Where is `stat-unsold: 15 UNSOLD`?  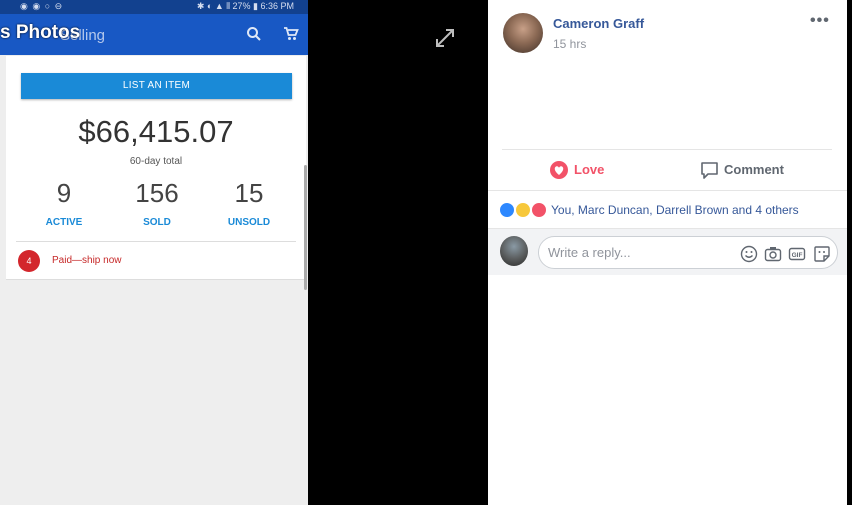
stat-unsold: 15 UNSOLD is located at coordinates (249, 203).